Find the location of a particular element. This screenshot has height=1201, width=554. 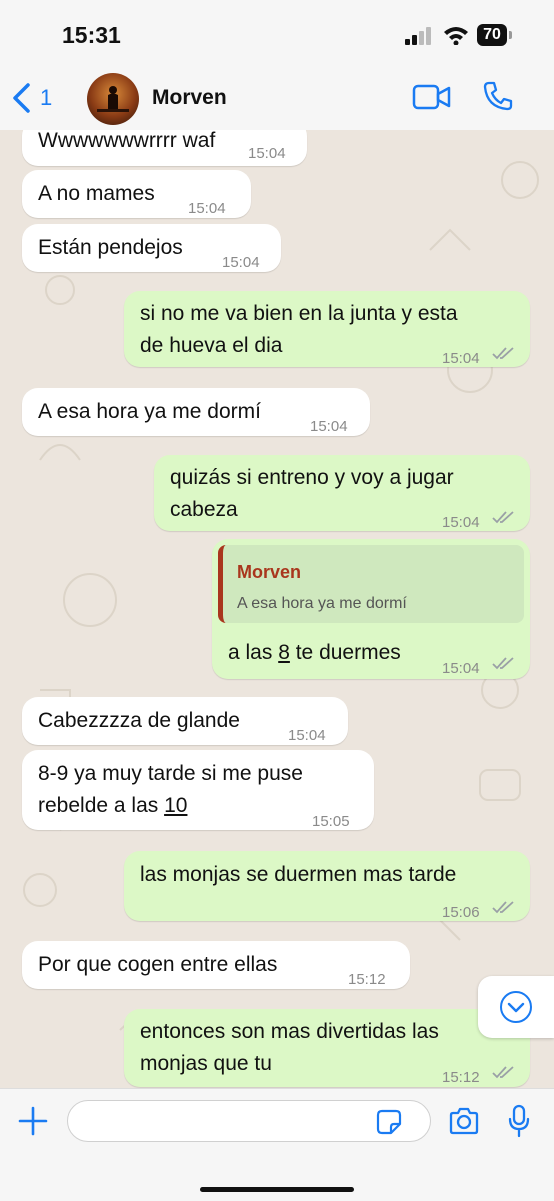

message-text: Por que cogen entre ellas is located at coordinates (158, 964).